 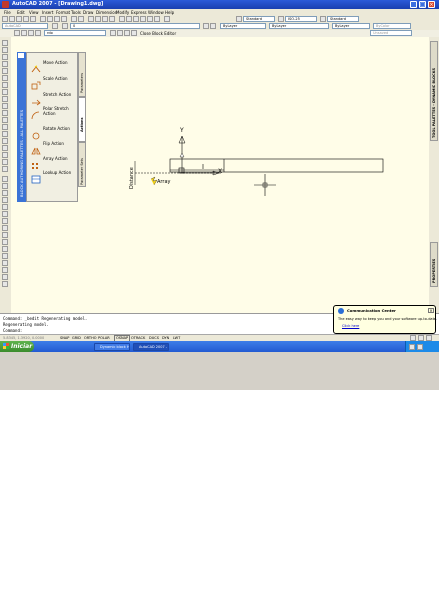 What do you see at coordinates (434, 264) in the screenshot?
I see `properties-tab: PROPERTIES` at bounding box center [434, 264].